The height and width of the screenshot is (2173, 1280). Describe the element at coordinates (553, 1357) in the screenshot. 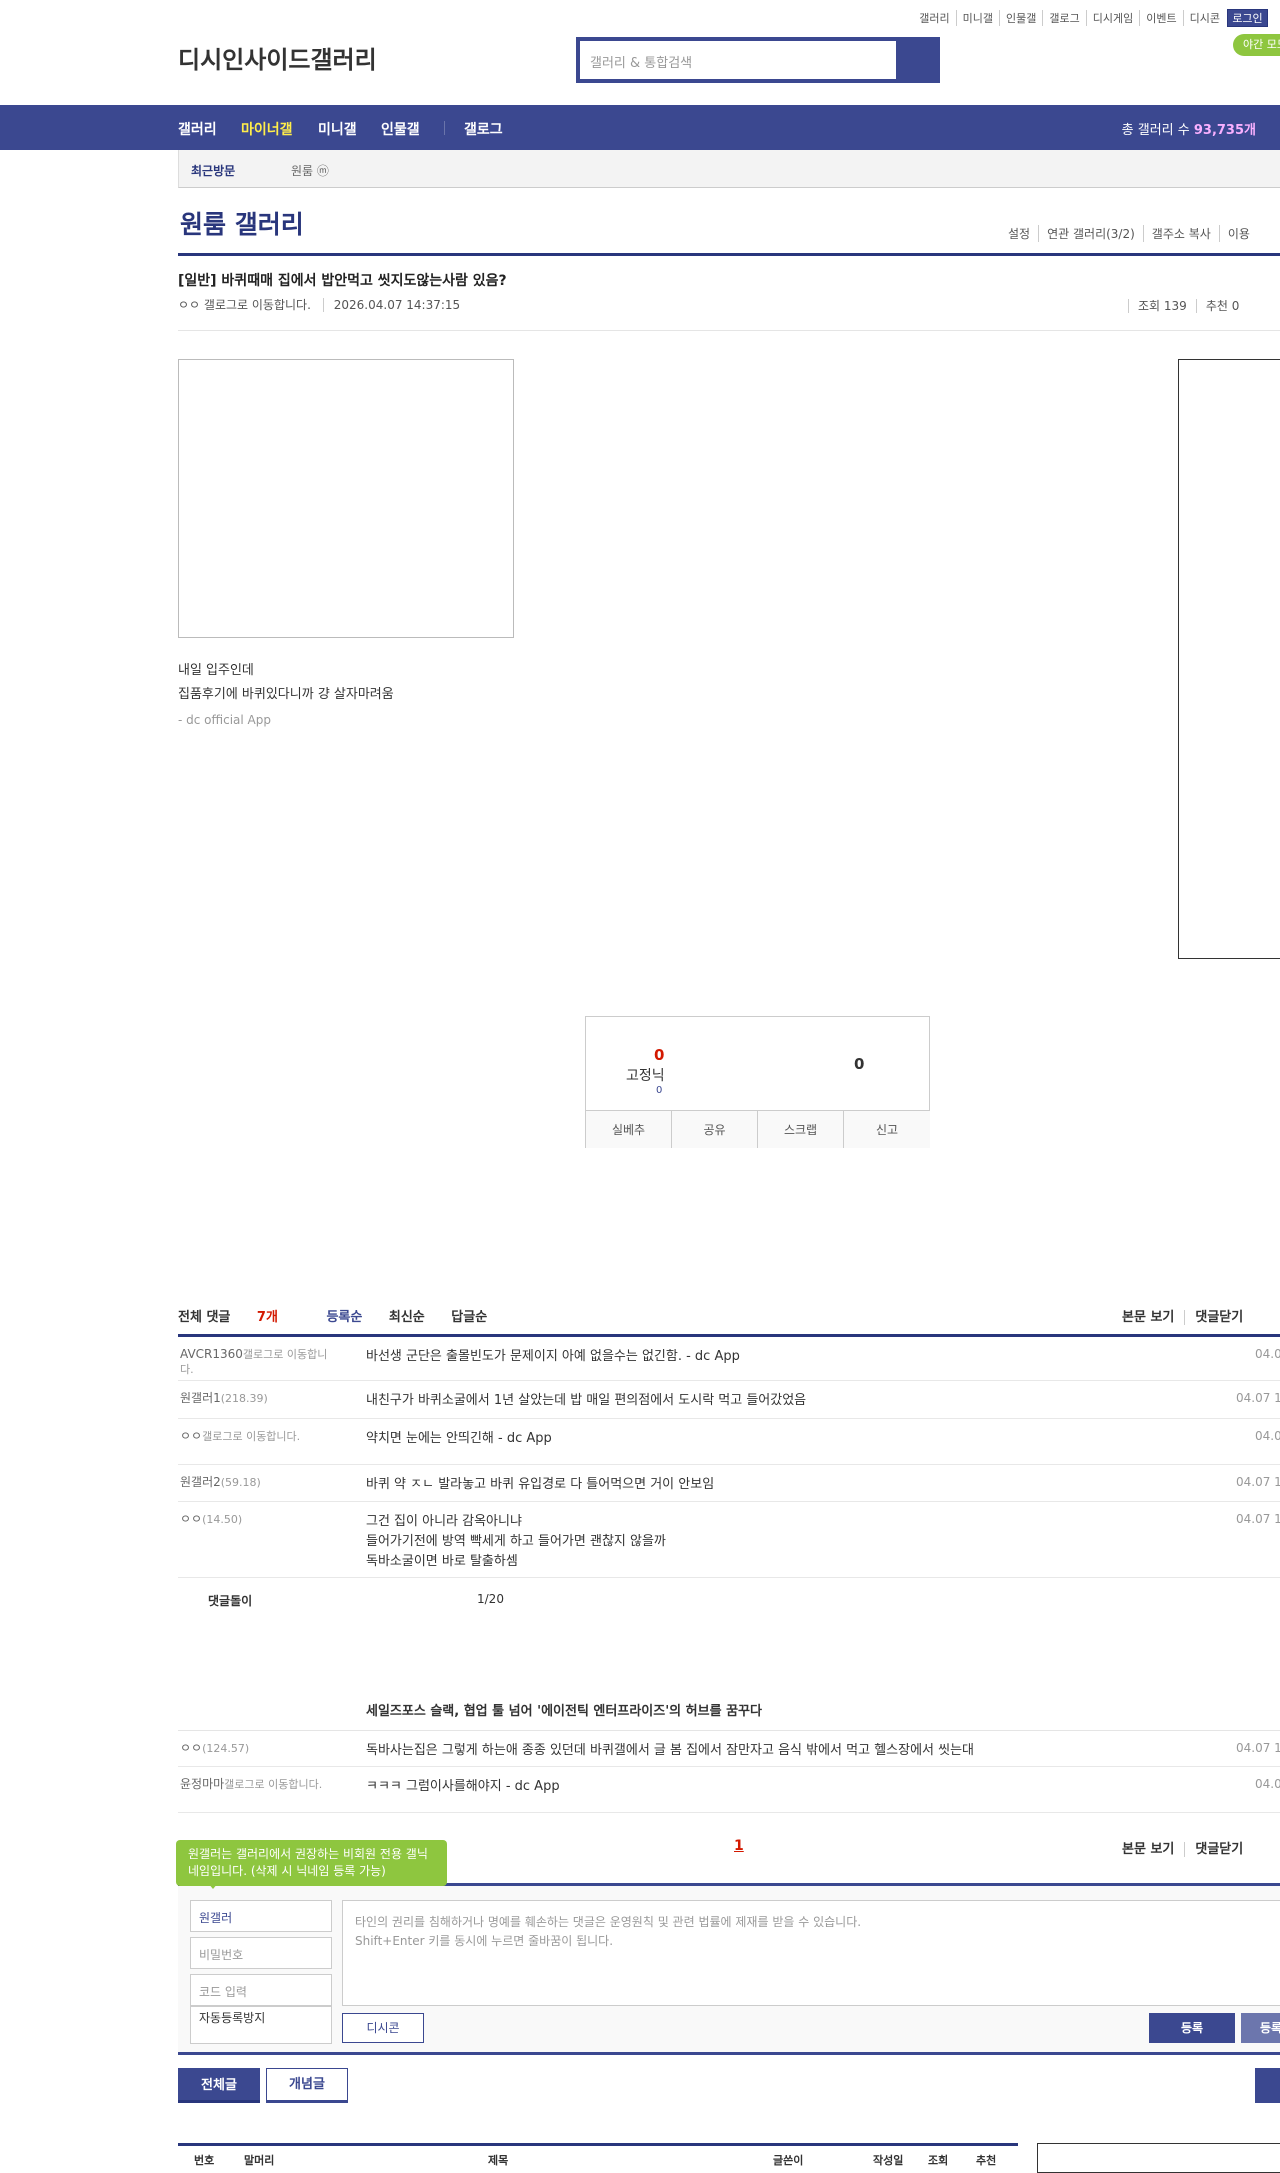

I see `comment-text: 바선생 군단은 출몰빈도가 문제이지 아예 없을수는 없긴함. - dc App` at that location.